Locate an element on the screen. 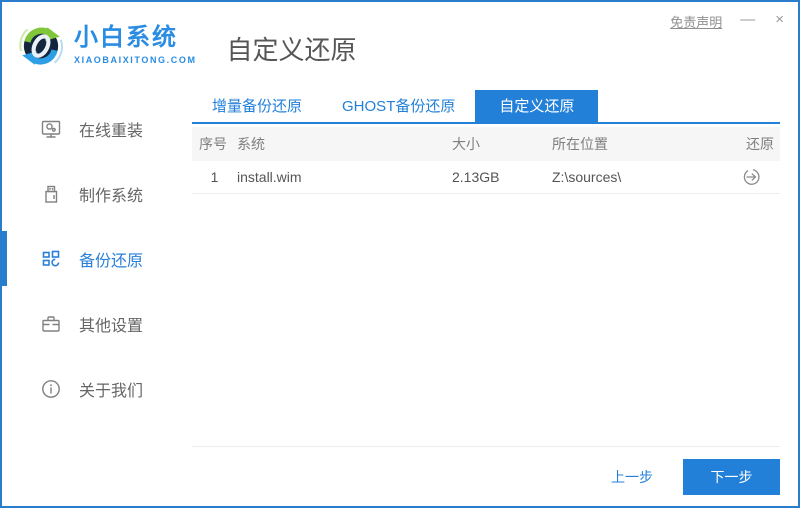  logo-swirl-icon is located at coordinates (41, 46).